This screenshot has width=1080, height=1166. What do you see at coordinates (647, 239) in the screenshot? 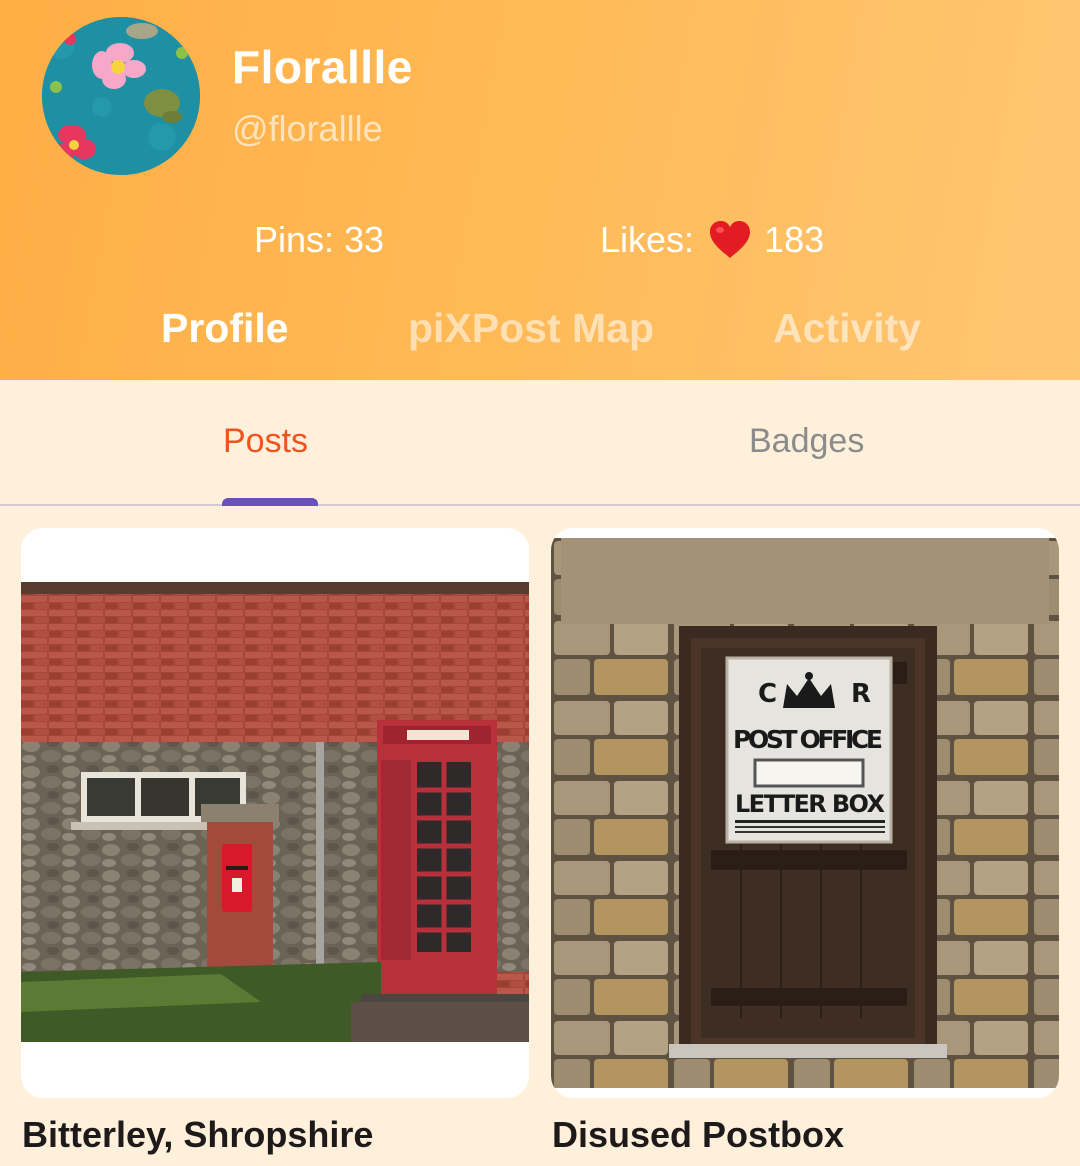
I see `likes-label: Likes:` at bounding box center [647, 239].